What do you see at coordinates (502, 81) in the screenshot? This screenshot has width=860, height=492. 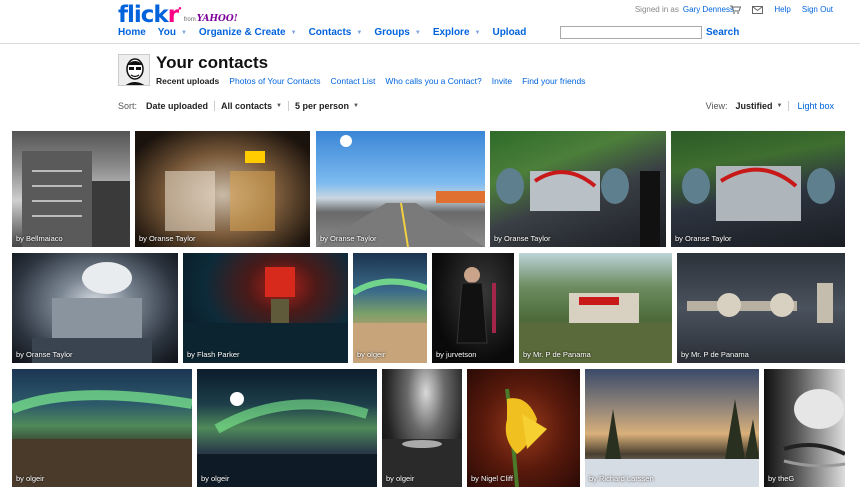 I see `subnav-invite: Invite` at bounding box center [502, 81].